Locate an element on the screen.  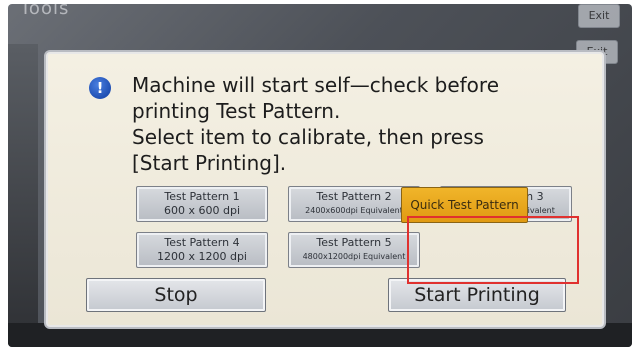
highlight-box is located at coordinates (493, 250).